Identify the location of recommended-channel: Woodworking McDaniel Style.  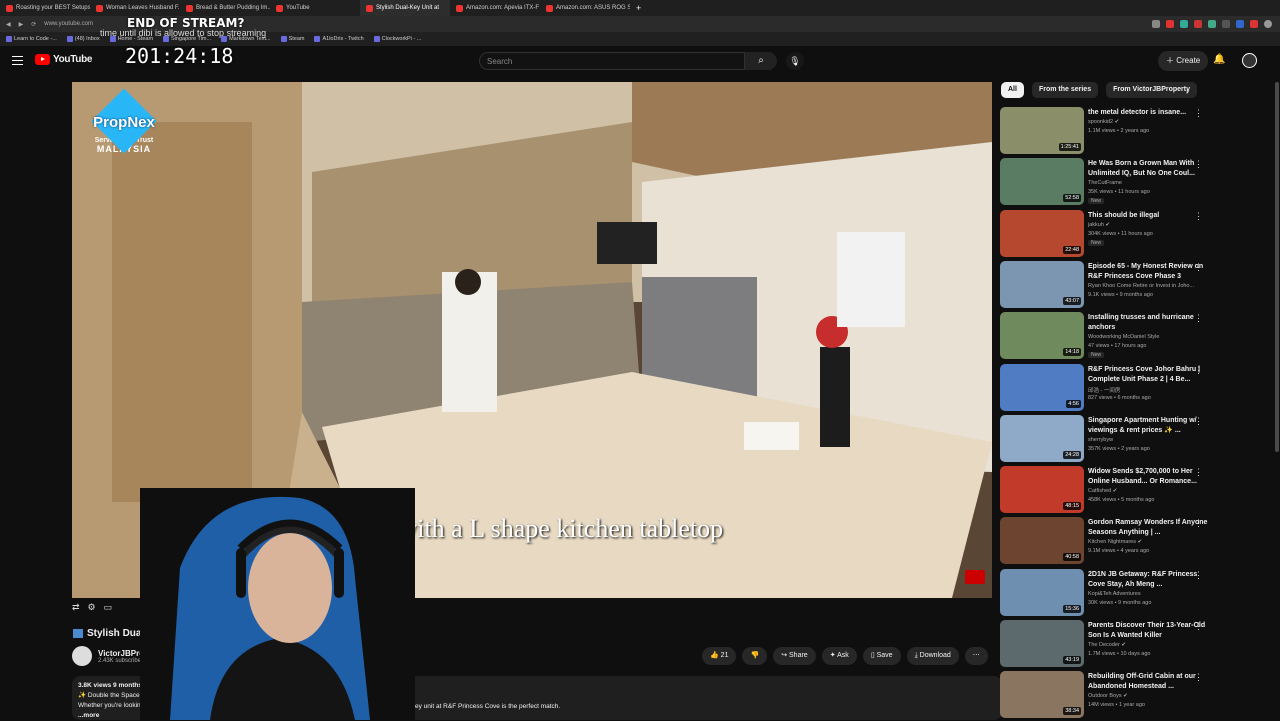
(1123, 337).